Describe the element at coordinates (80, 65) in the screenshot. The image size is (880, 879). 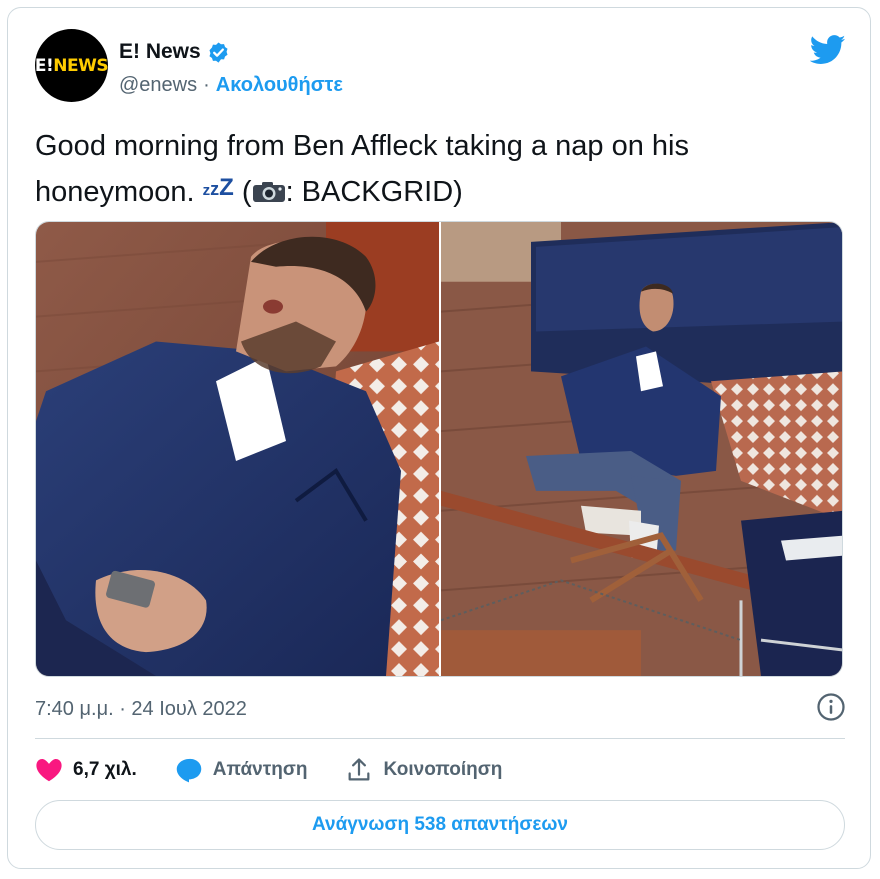
I see `avatar-logo-news: NEWS` at that location.